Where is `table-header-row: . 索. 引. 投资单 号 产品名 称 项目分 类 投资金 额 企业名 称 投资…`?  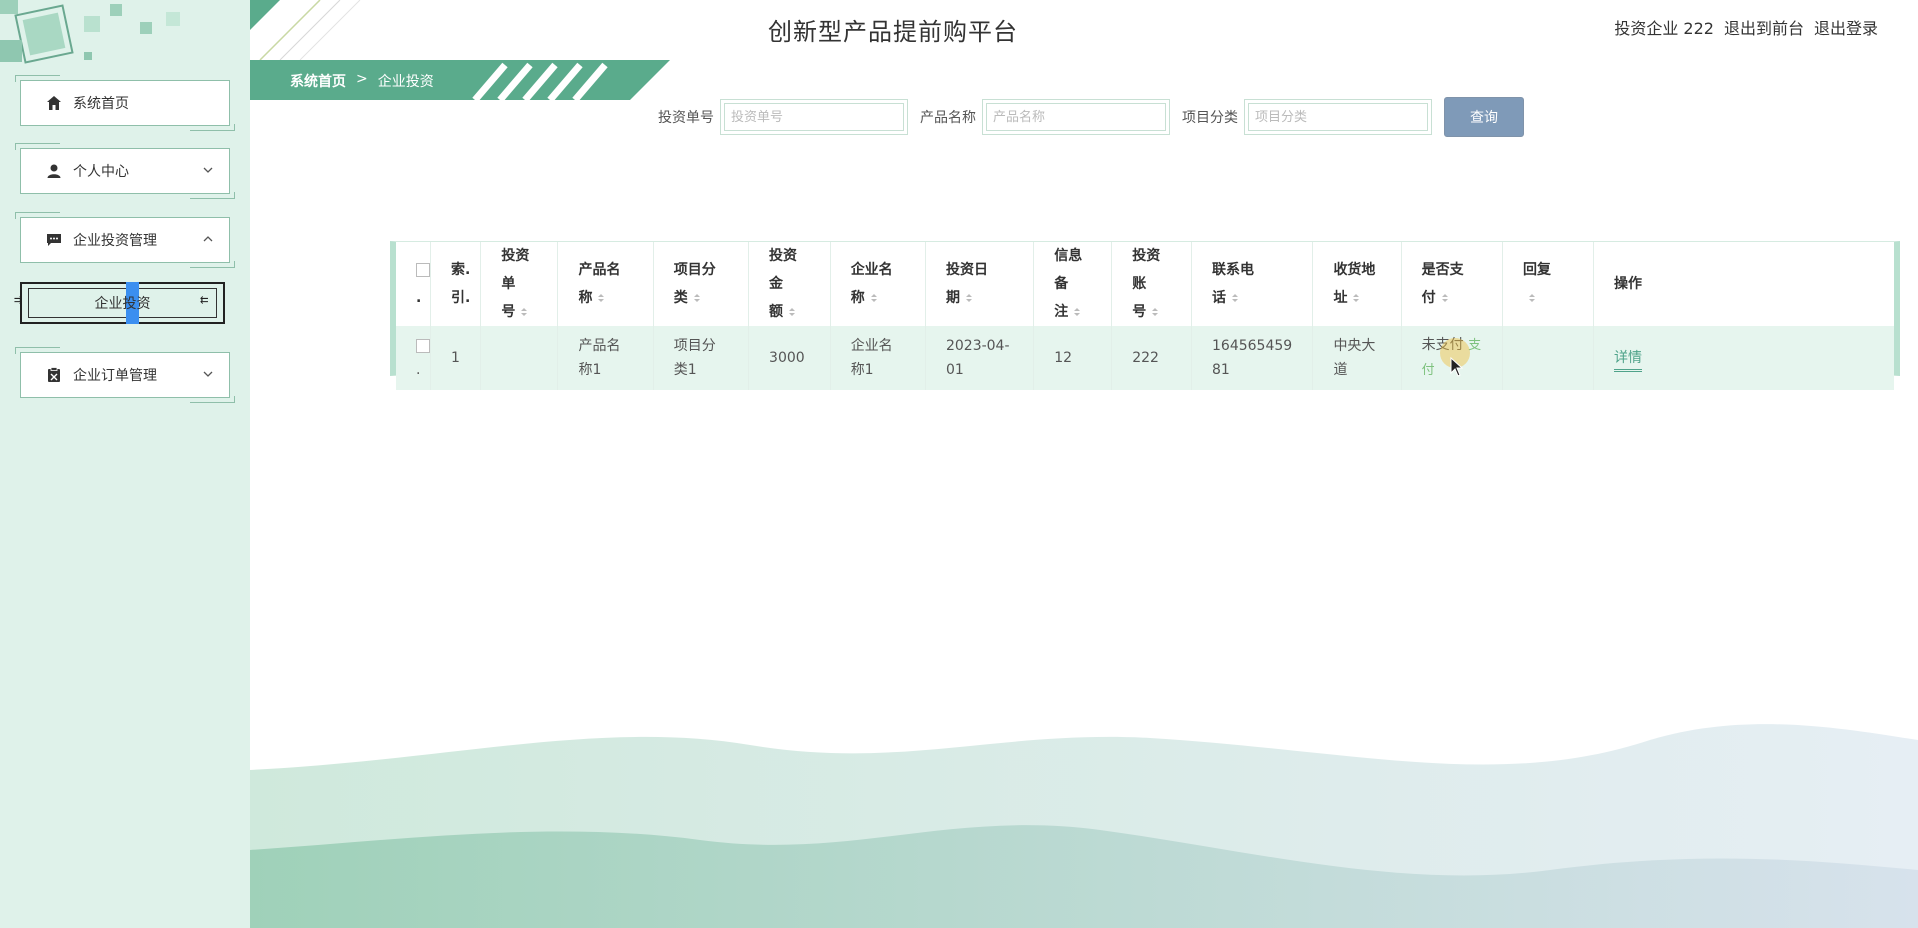 table-header-row: . 索. 引. 投资单 号 产品名 称 项目分 类 投资金 额 企业名 称 投资… is located at coordinates (1145, 284).